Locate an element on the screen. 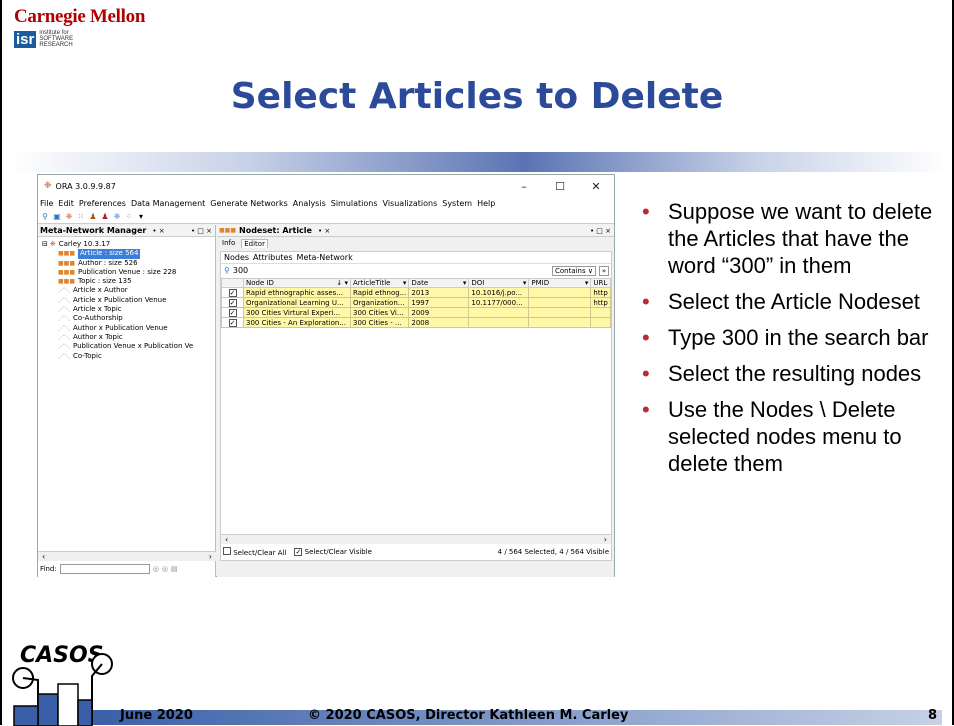  tree-item-co-topic: ⋰⋱ Co-Topic is located at coordinates (128, 356).